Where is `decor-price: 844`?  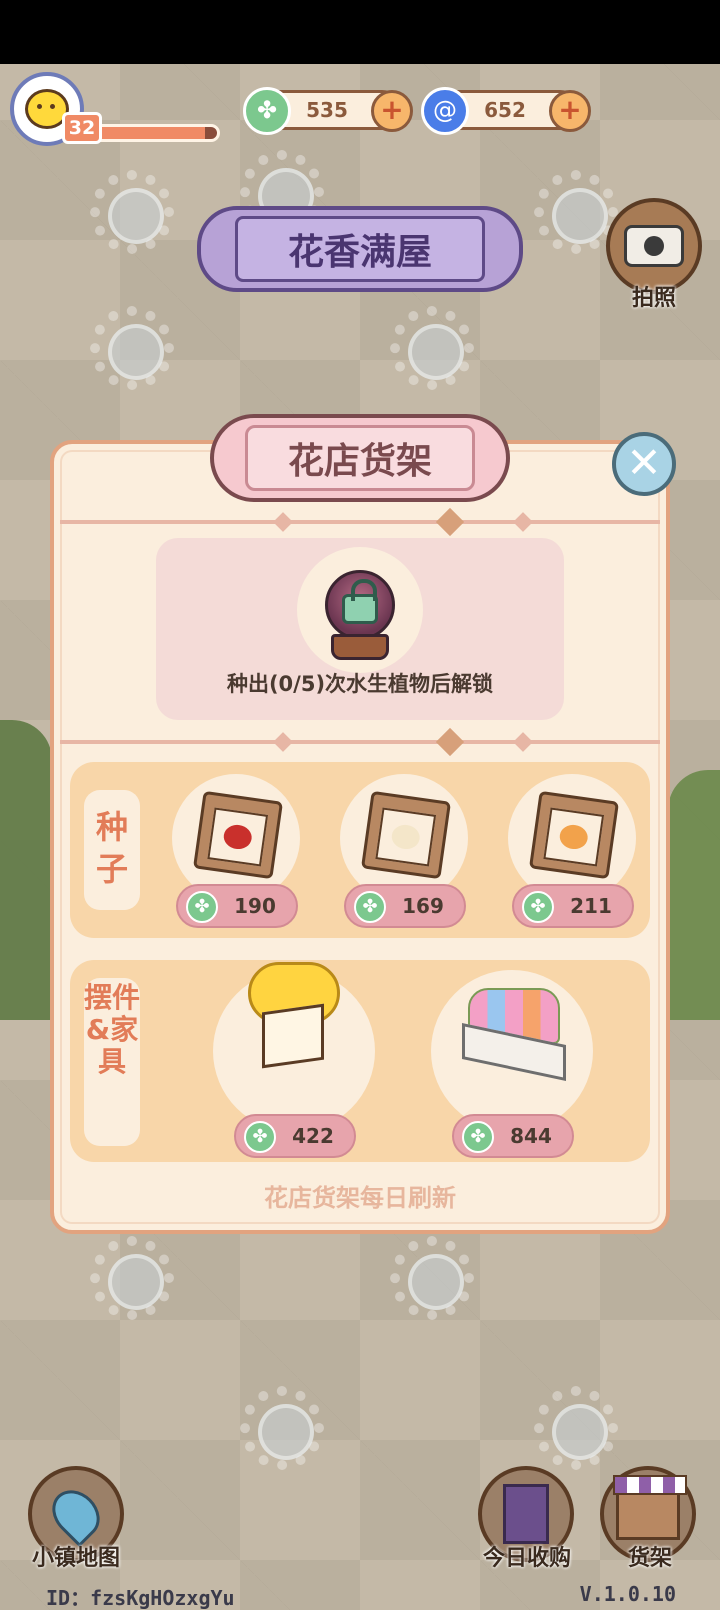 decor-price: 844 is located at coordinates (531, 1136).